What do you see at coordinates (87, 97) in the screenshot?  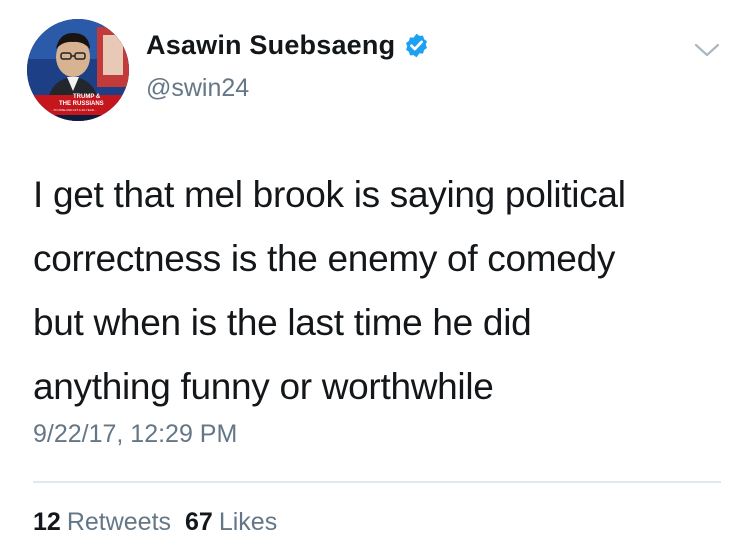 I see `avatar-banner-line1: TRUMP &` at bounding box center [87, 97].